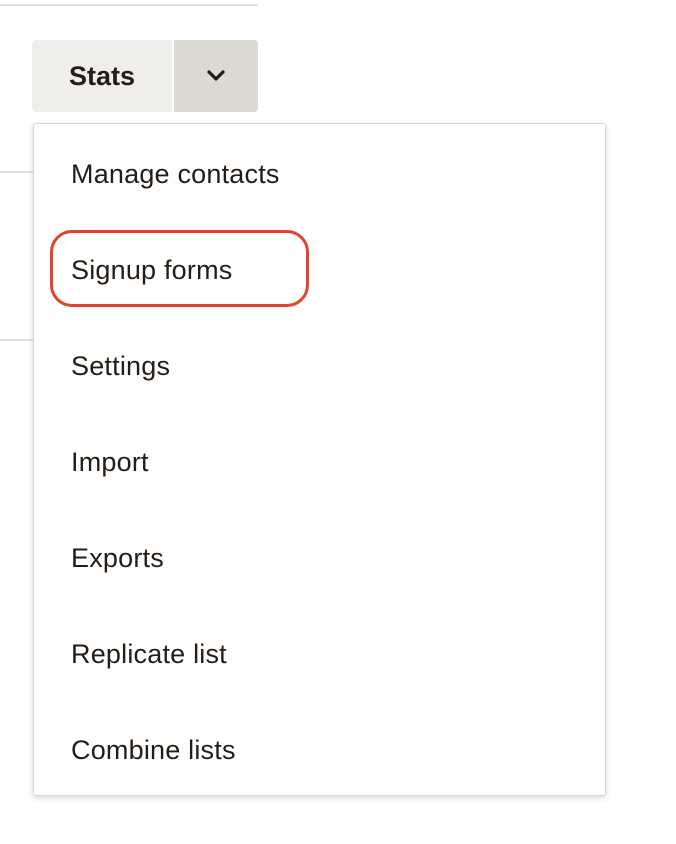  Describe the element at coordinates (121, 365) in the screenshot. I see `menu-item-label: Settings` at that location.